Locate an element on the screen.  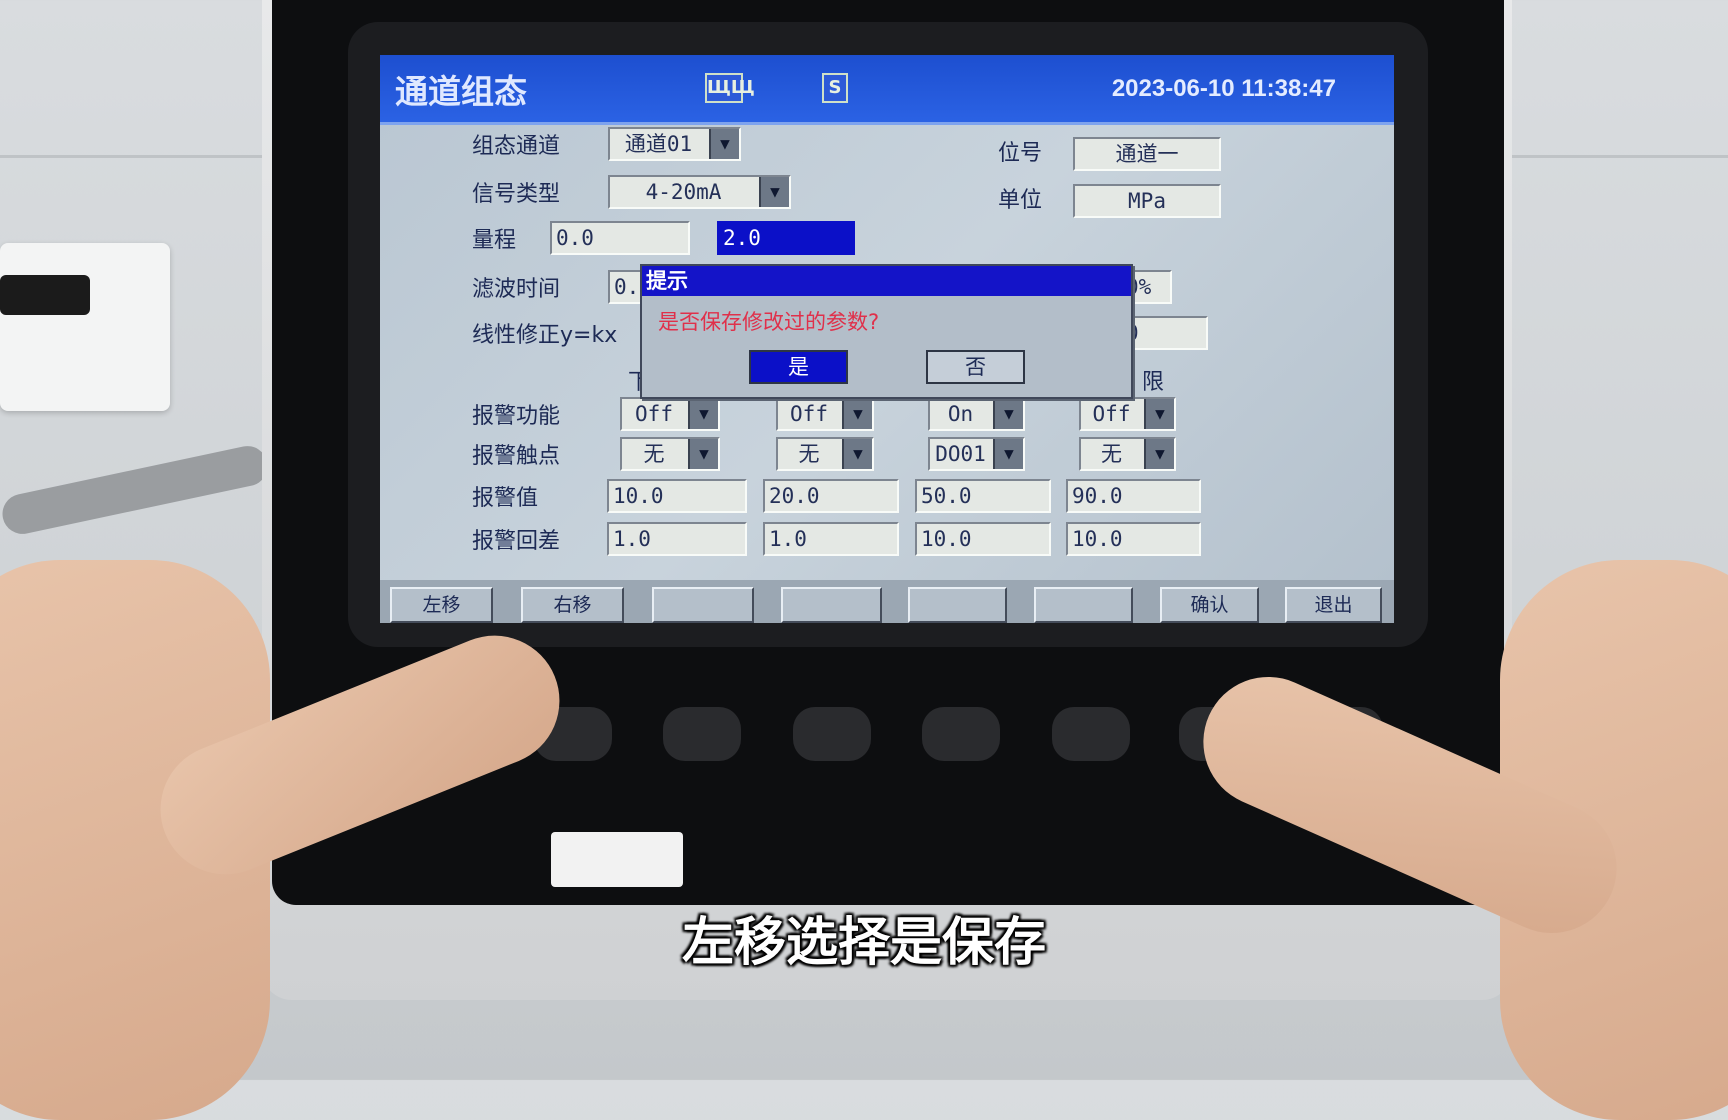
alarm-value-label: 报警值 is located at coordinates (505, 498).